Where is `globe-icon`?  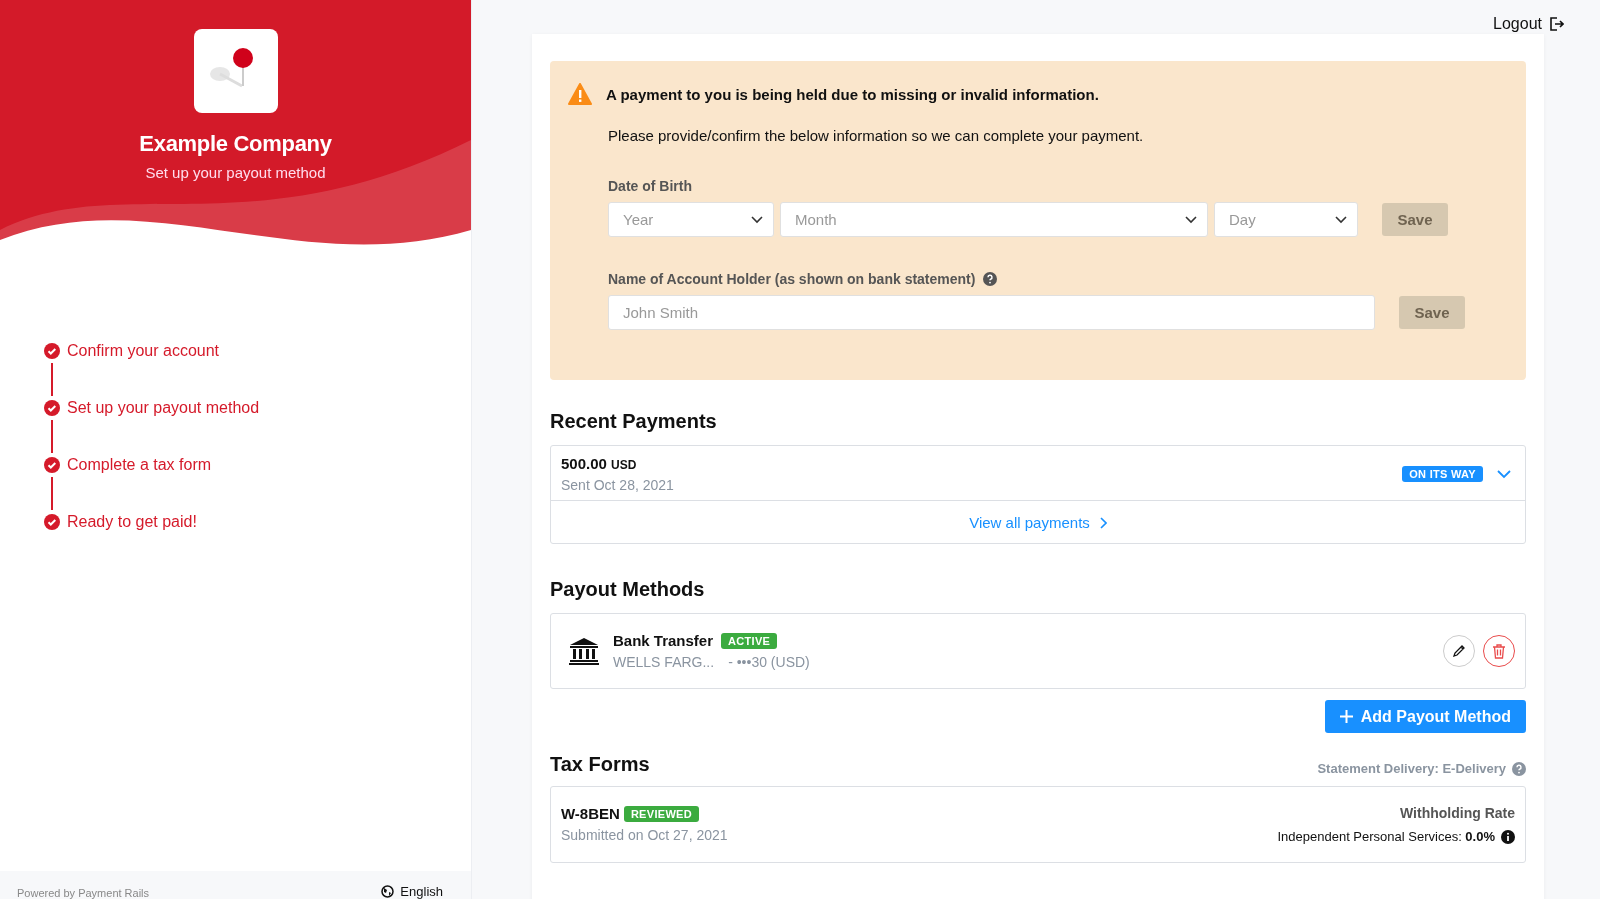
globe-icon is located at coordinates (388, 891).